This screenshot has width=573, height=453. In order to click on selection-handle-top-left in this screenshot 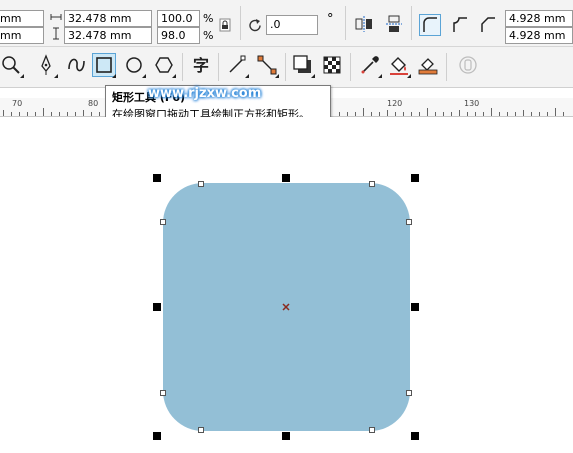, I will do `click(157, 178)`.